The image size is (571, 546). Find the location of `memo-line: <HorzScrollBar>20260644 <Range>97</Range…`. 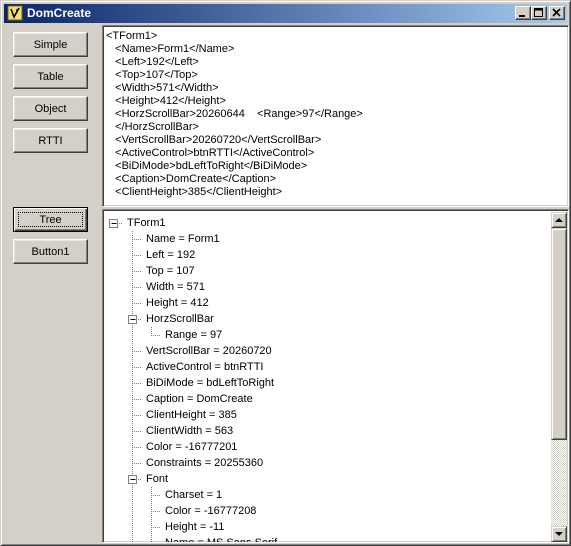

memo-line: <HorzScrollBar>20260644 <Range>97</Range… is located at coordinates (234, 114).